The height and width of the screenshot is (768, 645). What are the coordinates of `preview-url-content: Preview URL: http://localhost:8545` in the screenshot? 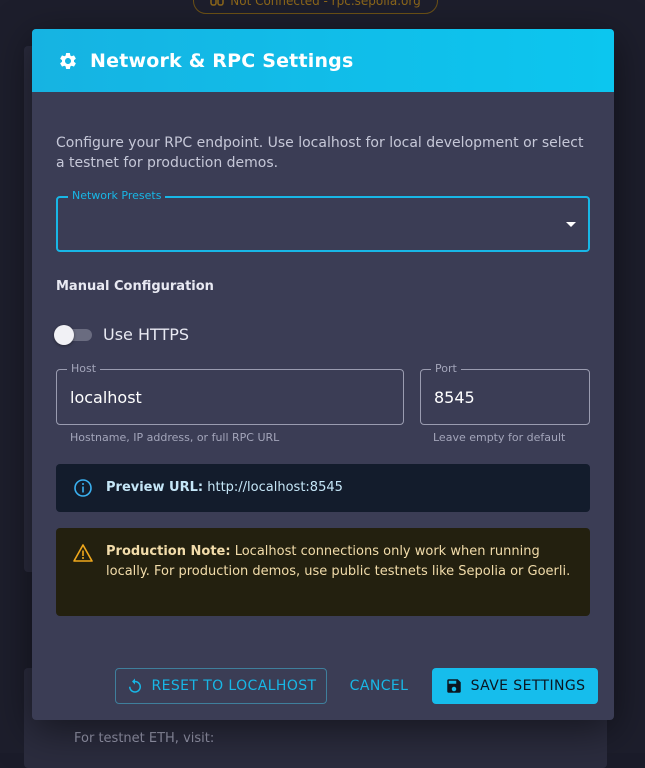 It's located at (224, 488).